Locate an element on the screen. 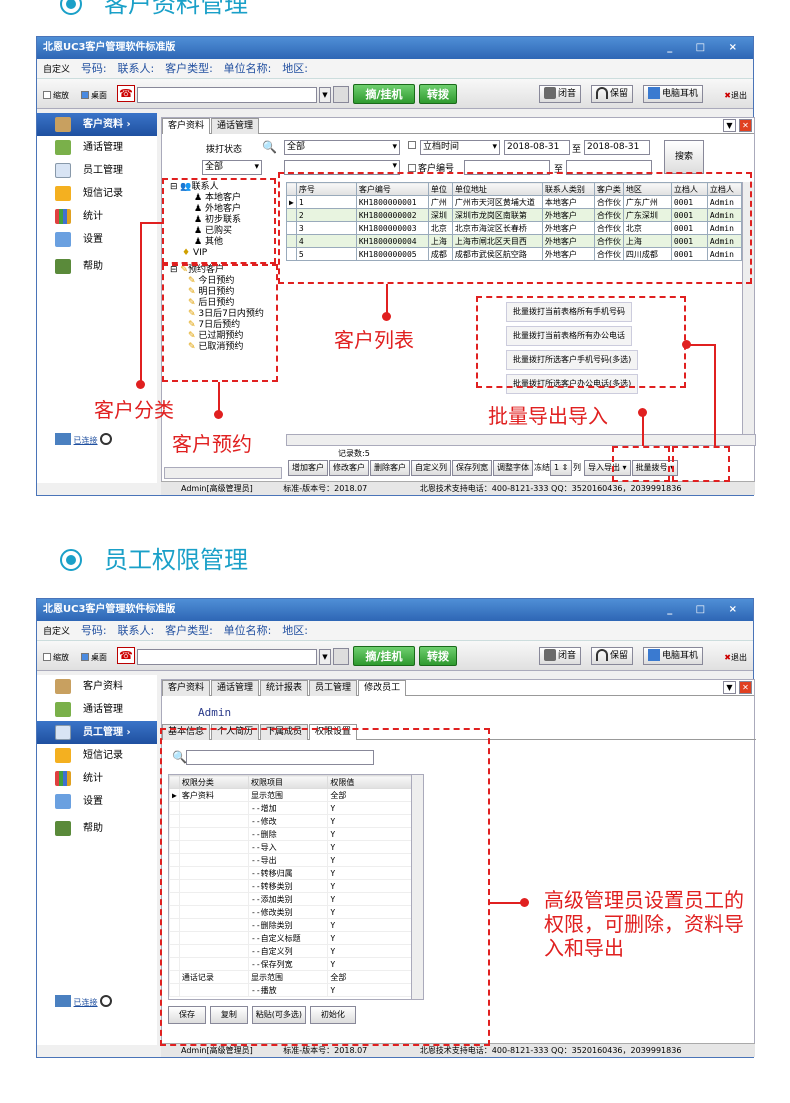  custom-column-button: 自定义列 is located at coordinates (431, 468).